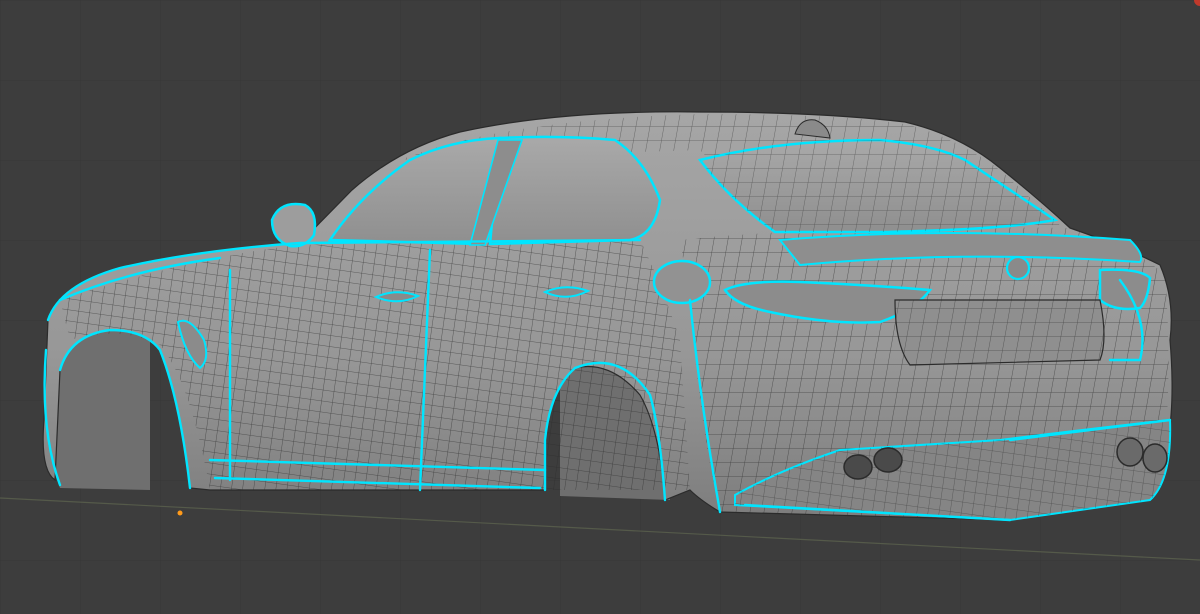 The image size is (1200, 614). What do you see at coordinates (1018, 268) in the screenshot?
I see `rear-emblem` at bounding box center [1018, 268].